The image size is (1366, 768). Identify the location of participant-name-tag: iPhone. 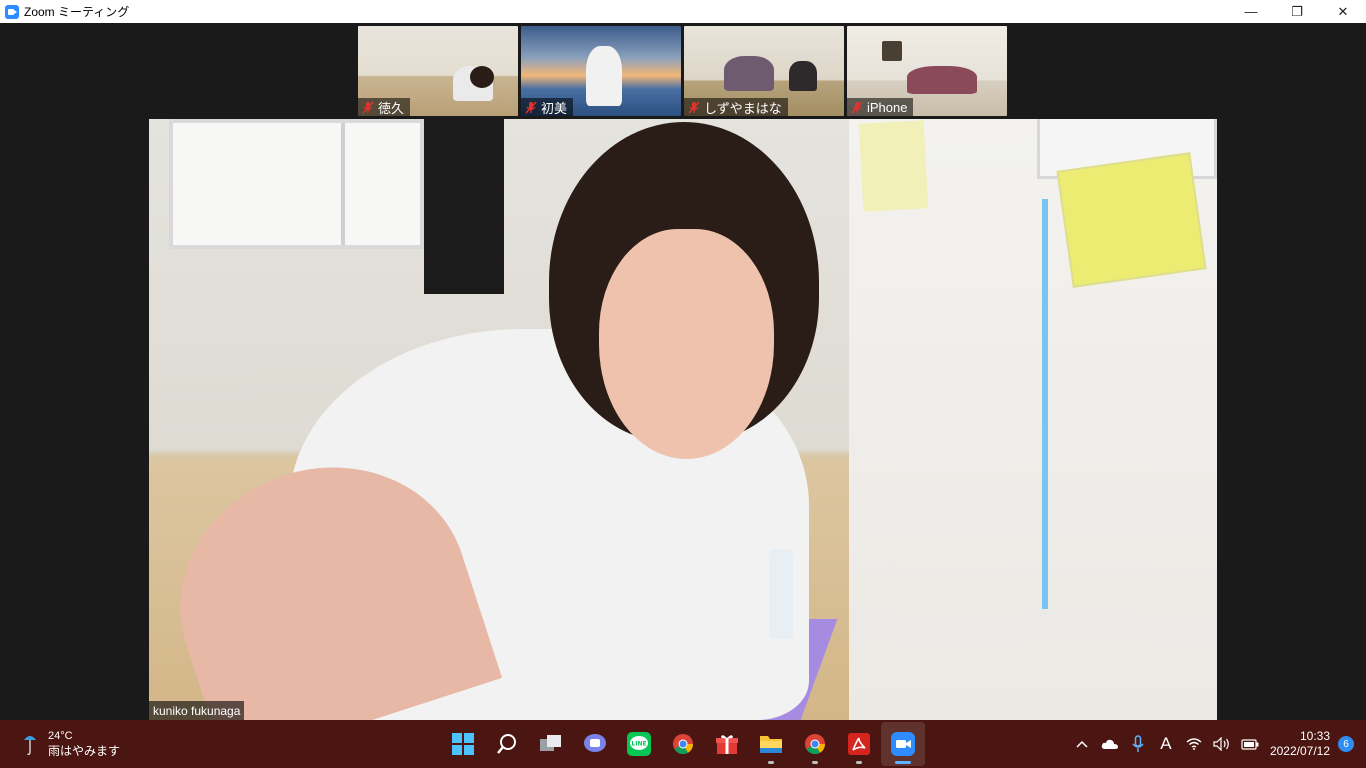
(880, 107).